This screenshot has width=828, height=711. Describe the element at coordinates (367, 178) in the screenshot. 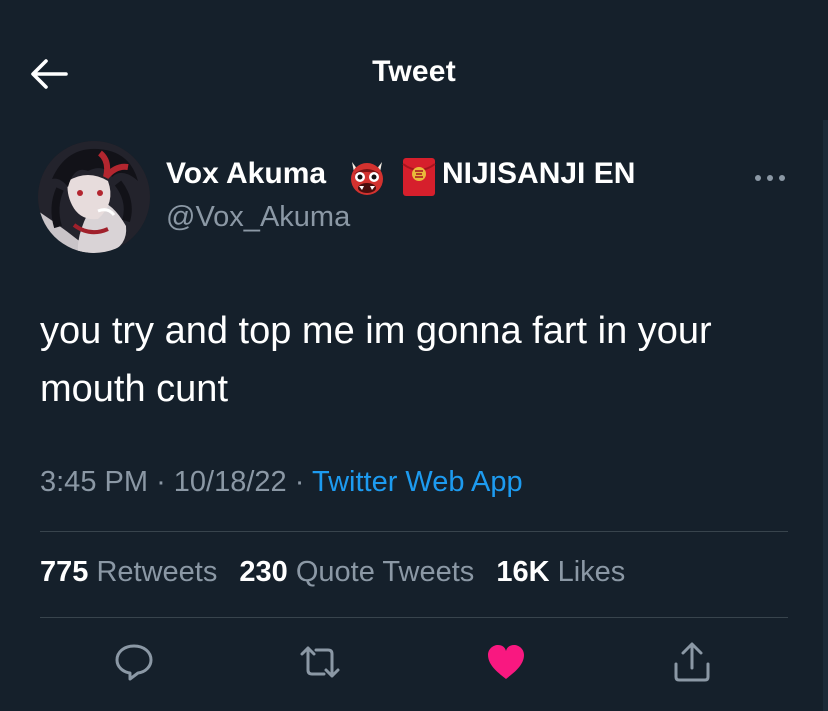

I see `ogre-emoji-icon` at that location.